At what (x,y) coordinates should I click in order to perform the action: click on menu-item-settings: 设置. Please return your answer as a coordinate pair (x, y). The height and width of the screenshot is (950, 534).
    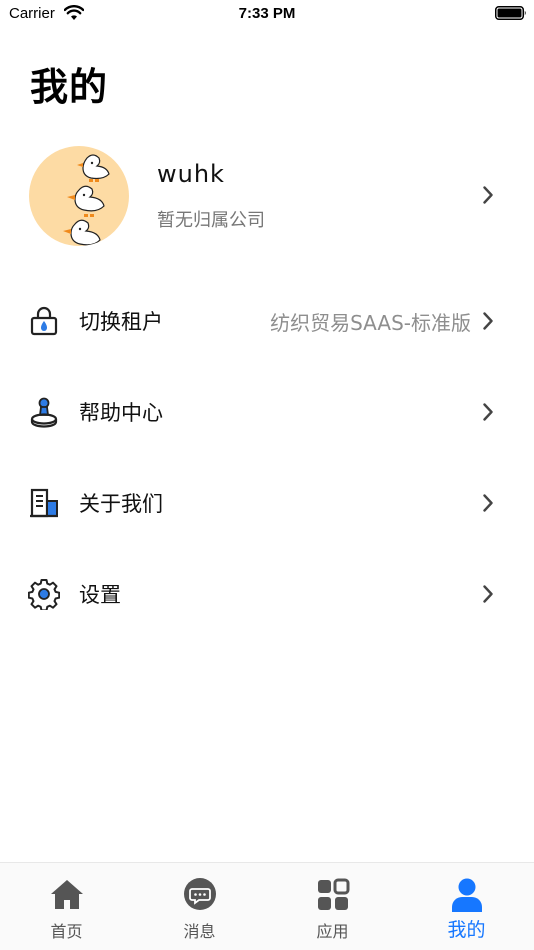
    Looking at the image, I should click on (267, 593).